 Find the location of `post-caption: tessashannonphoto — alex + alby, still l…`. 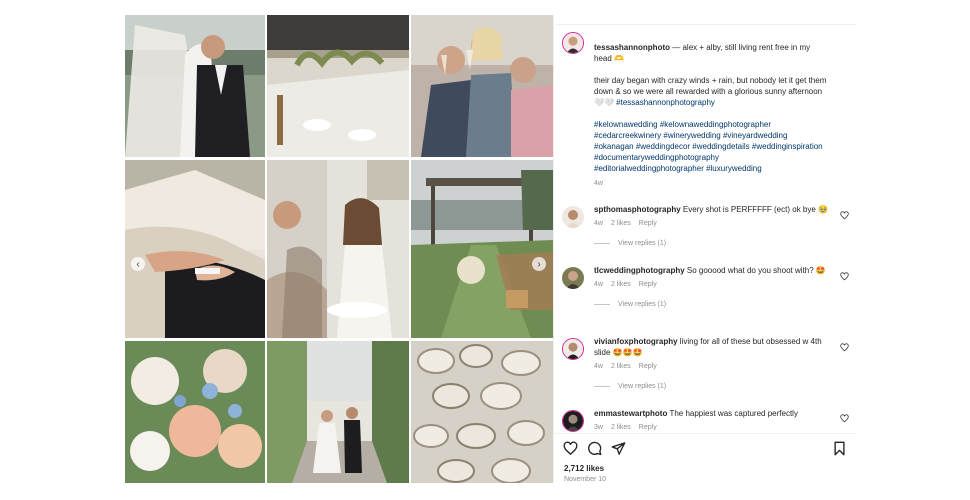

post-caption: tessashannonphoto — alex + alby, still l… is located at coordinates (711, 115).